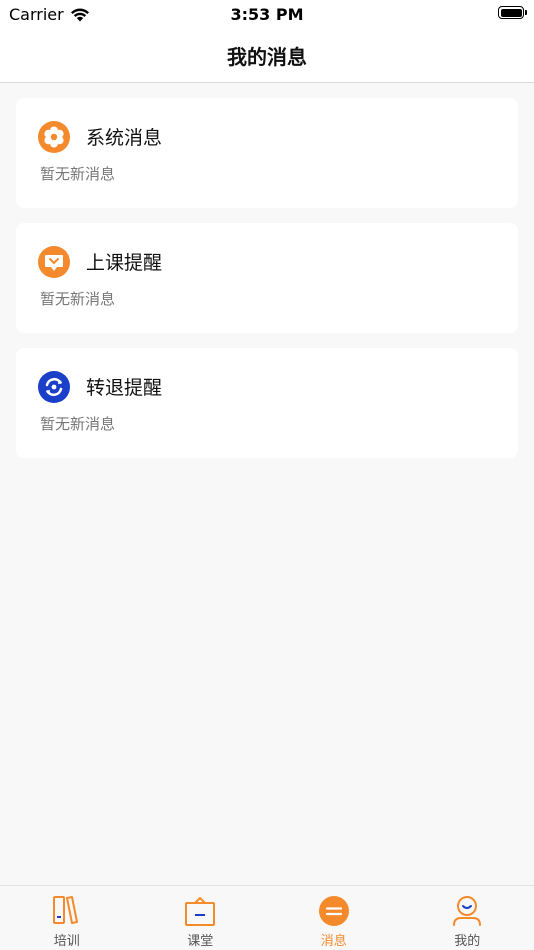 This screenshot has width=534, height=950. I want to click on message-title: 转退提醒, so click(124, 388).